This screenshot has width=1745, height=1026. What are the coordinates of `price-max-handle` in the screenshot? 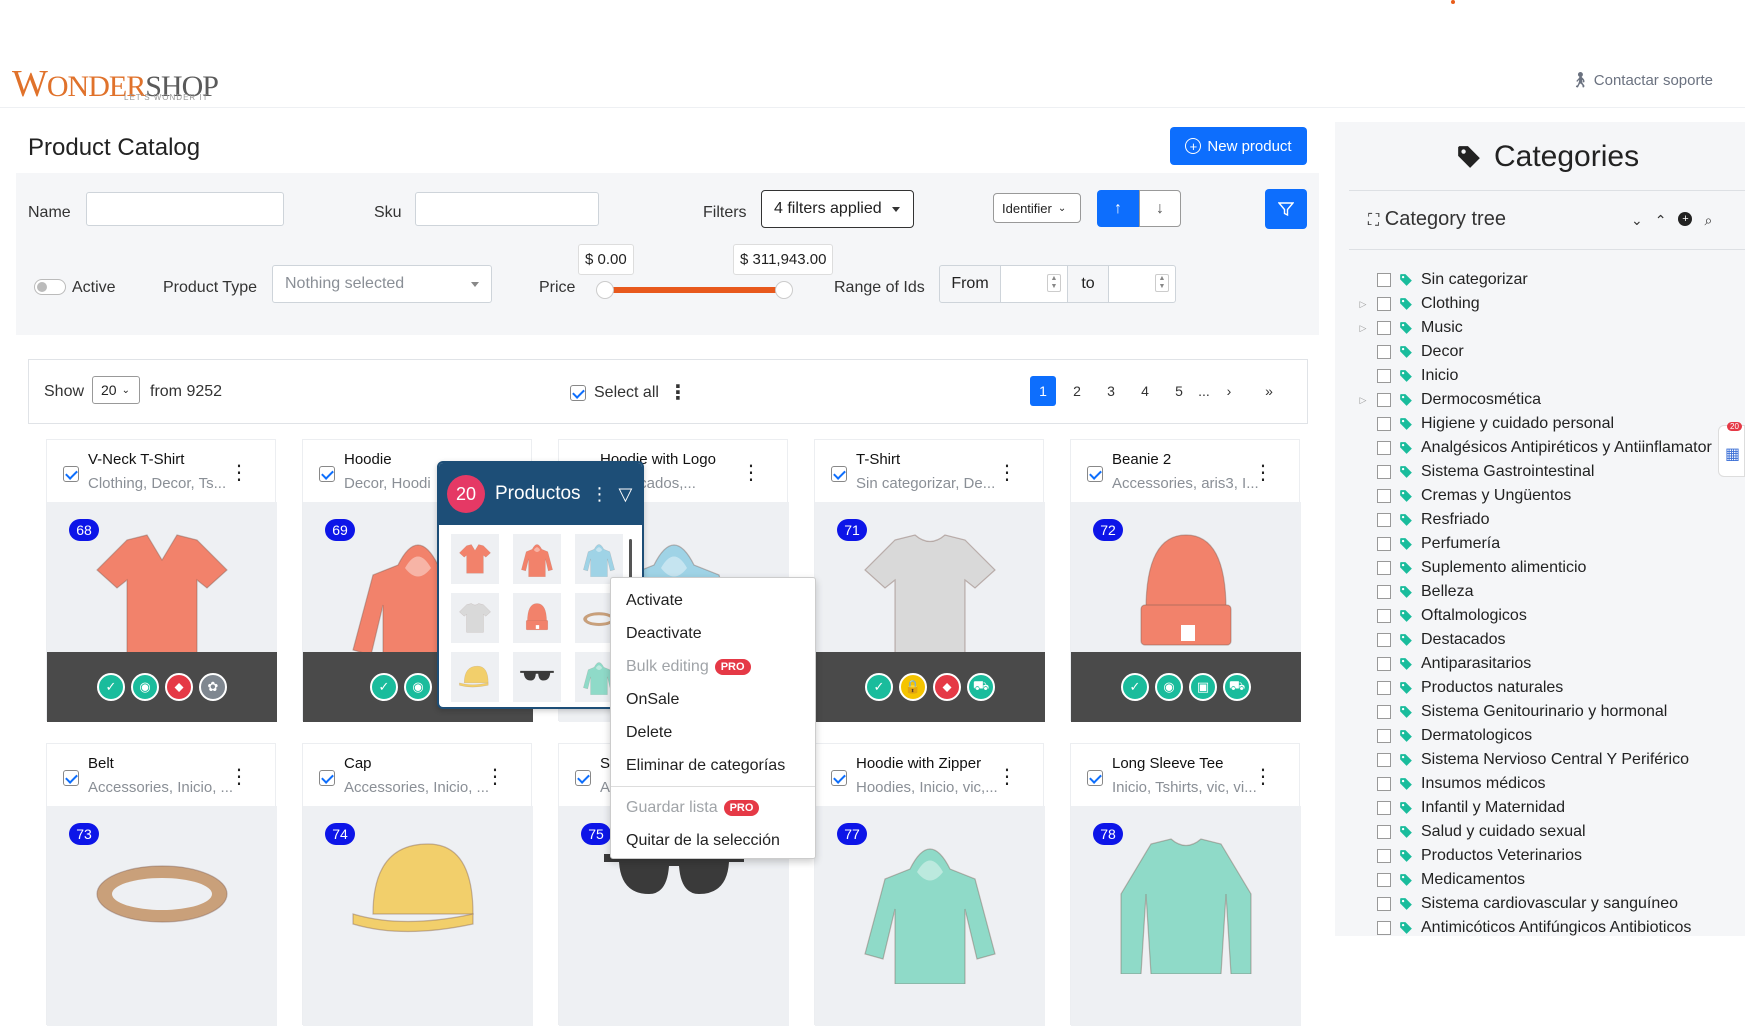 It's located at (784, 290).